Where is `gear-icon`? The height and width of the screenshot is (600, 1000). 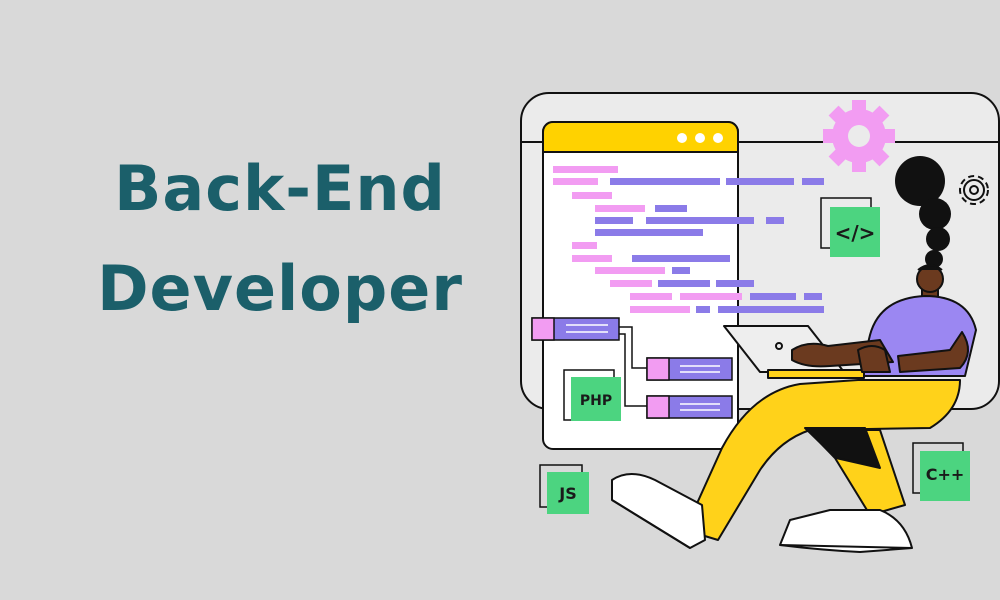 gear-icon is located at coordinates (859, 136).